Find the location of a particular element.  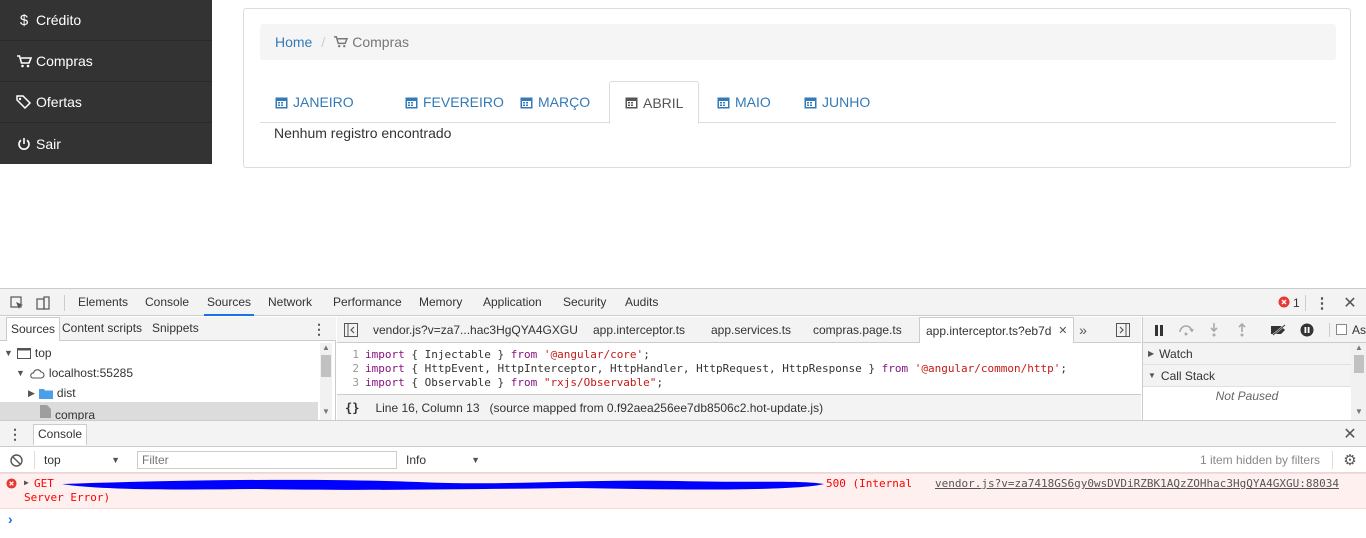

tab-elements: Elements is located at coordinates (103, 302).